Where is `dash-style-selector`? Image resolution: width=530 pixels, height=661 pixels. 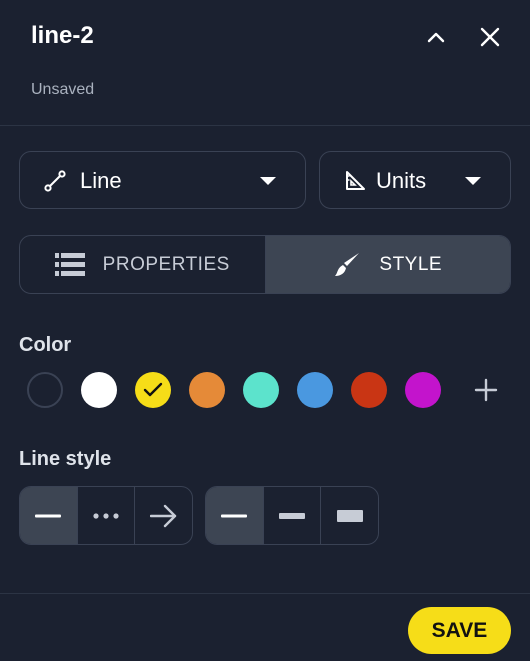 dash-style-selector is located at coordinates (106, 515).